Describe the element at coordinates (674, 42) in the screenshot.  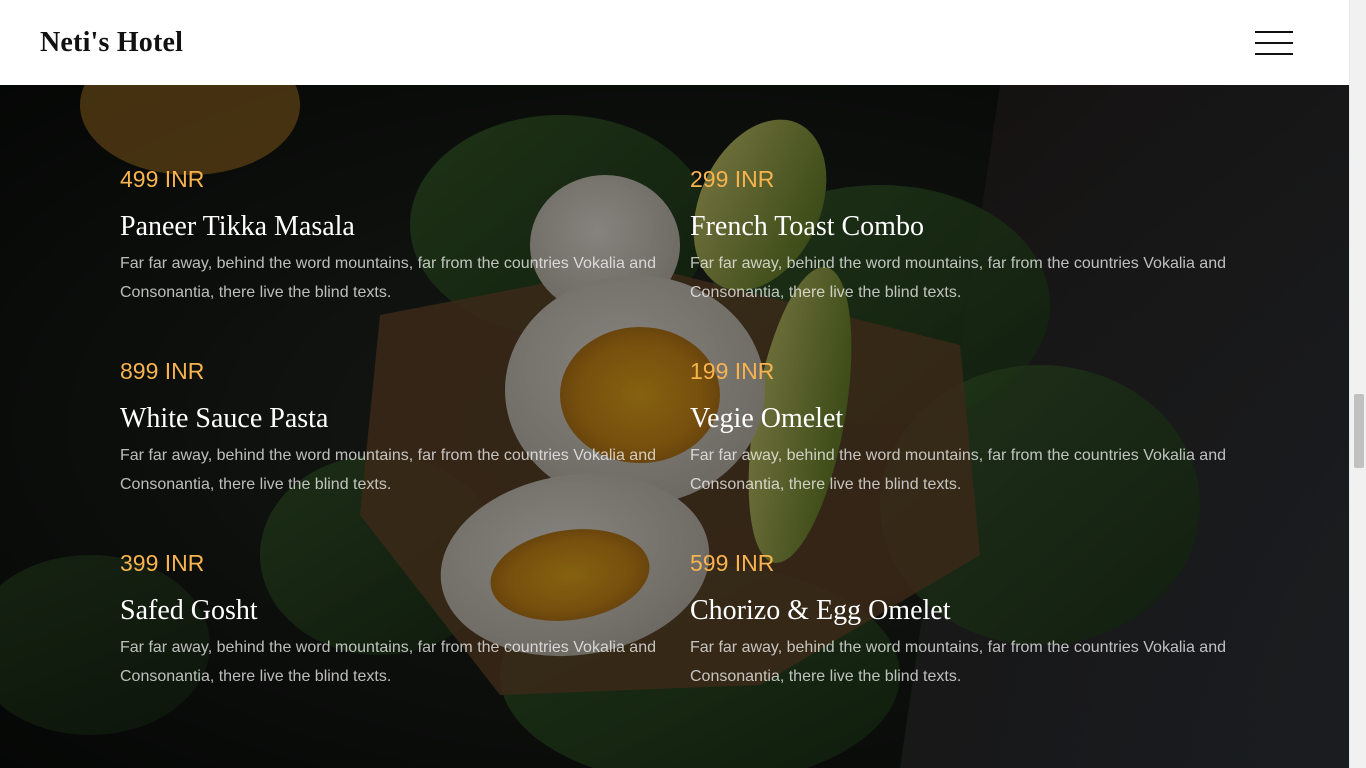
I see `site-header: Neti's Hotel` at that location.